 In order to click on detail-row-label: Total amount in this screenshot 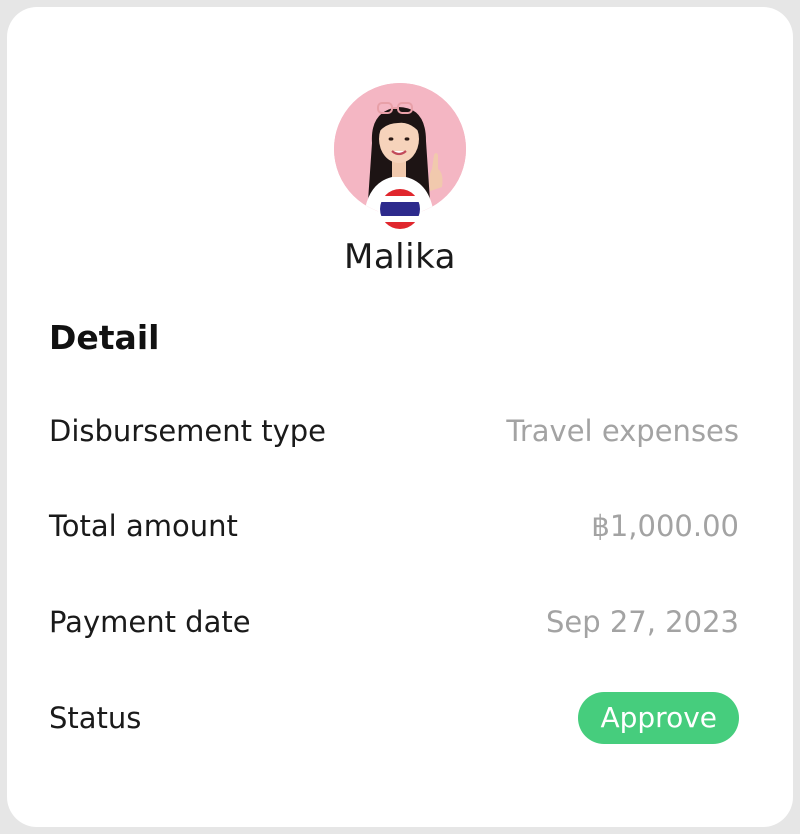, I will do `click(143, 526)`.